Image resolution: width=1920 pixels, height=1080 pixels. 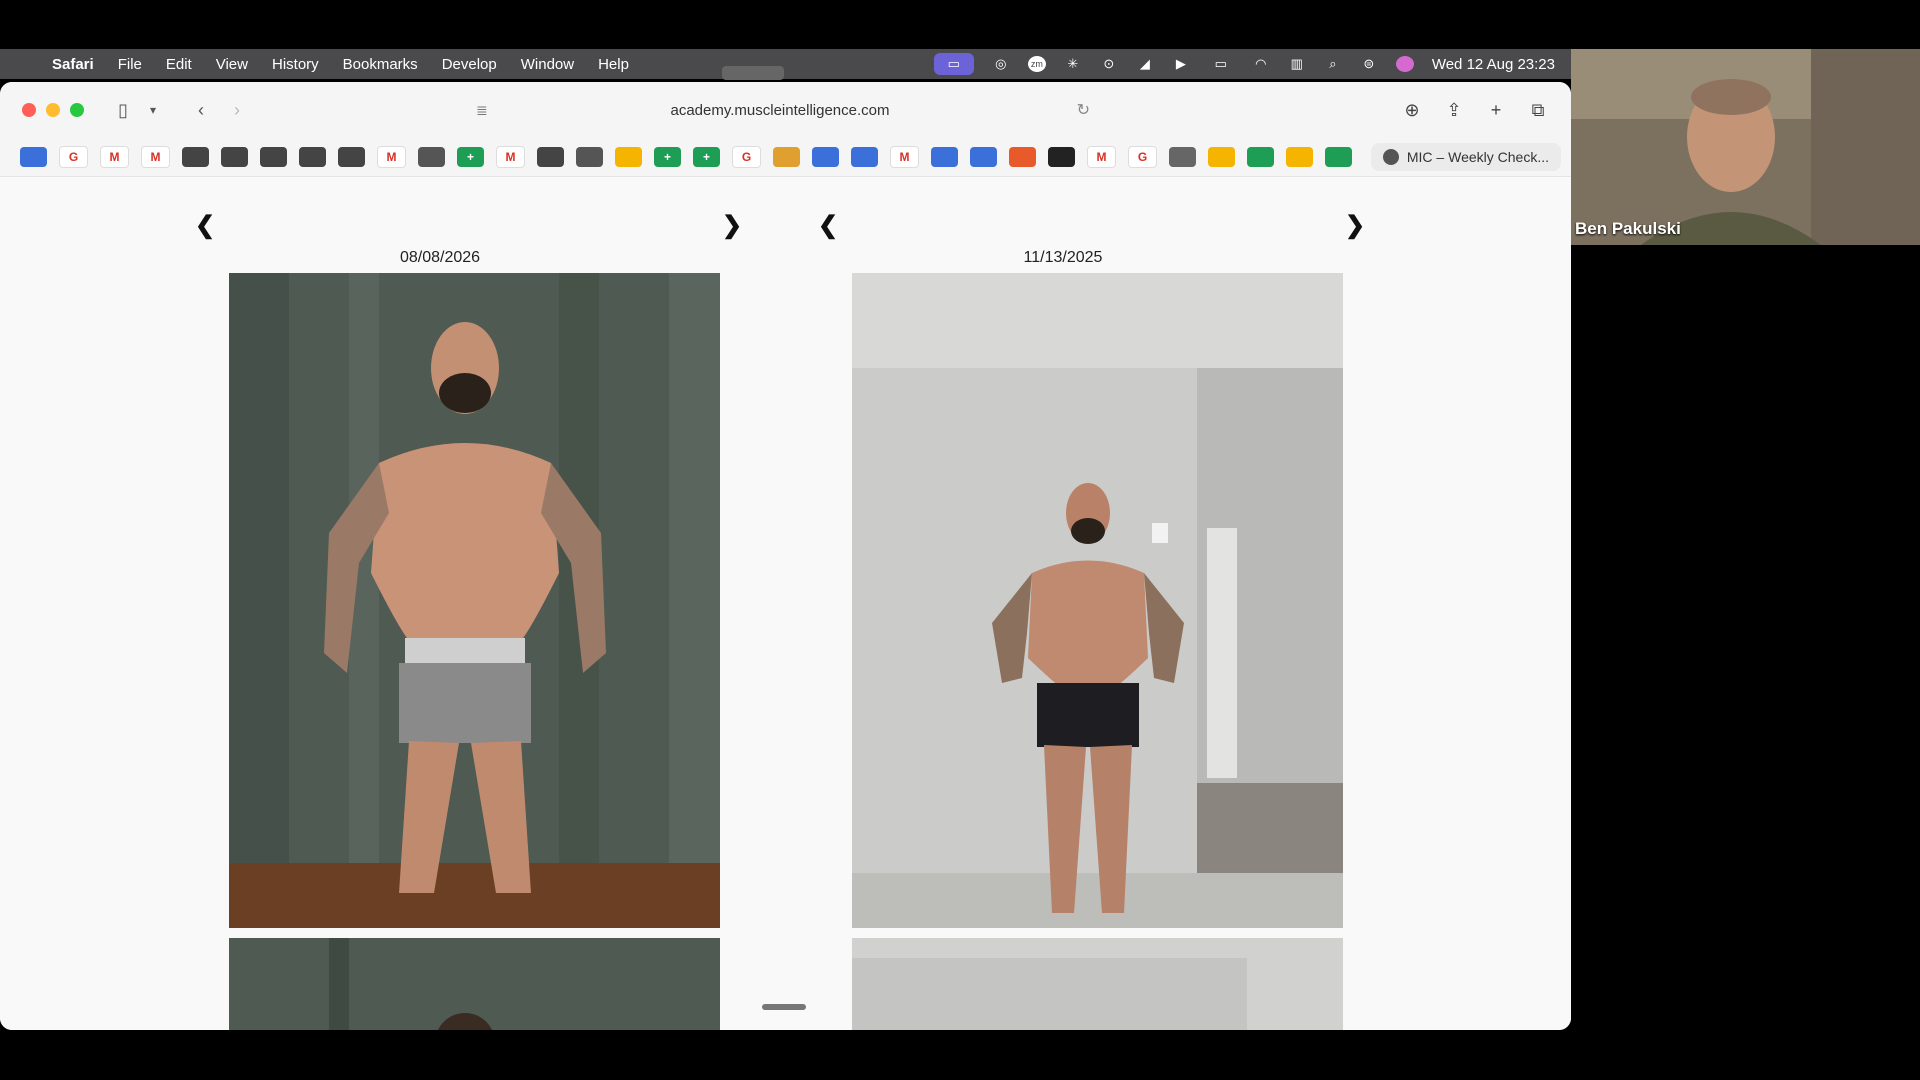 What do you see at coordinates (73, 64) in the screenshot?
I see `menu-app-safari: Safari` at bounding box center [73, 64].